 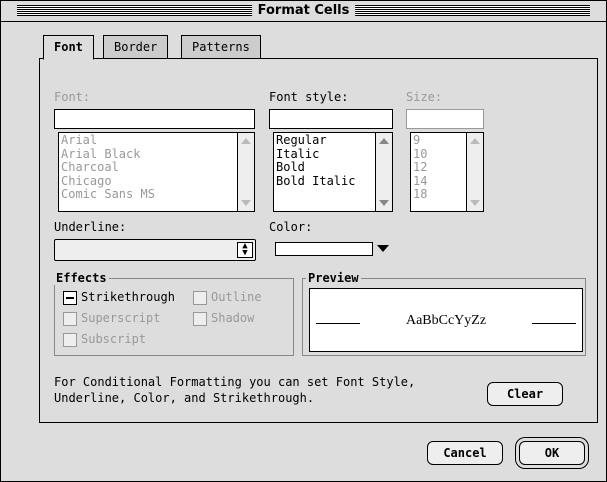 I want to click on strikethrough-label: Strikethrough, so click(x=128, y=297).